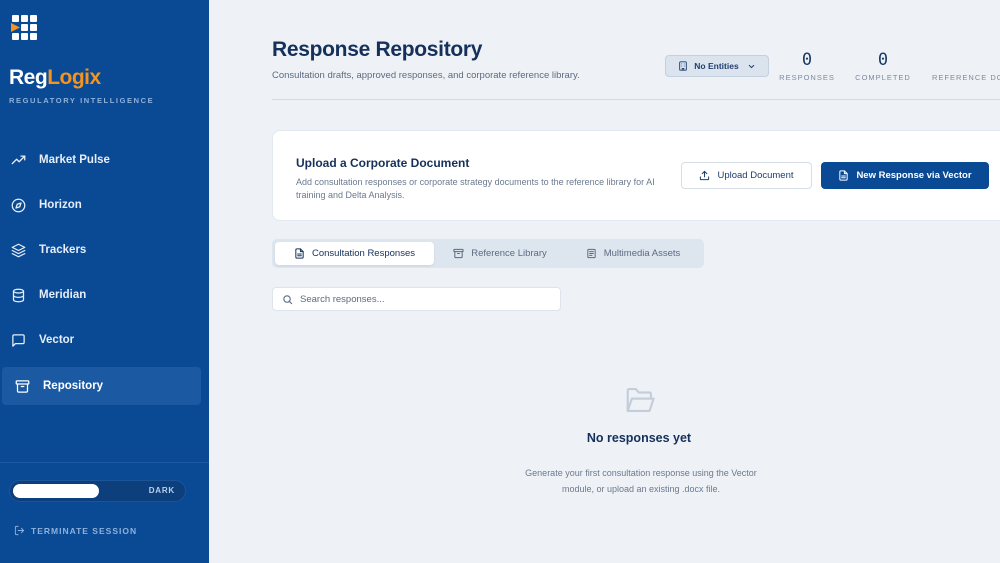 This screenshot has height=563, width=1000. Describe the element at coordinates (751, 66) in the screenshot. I see `chevron-down-icon` at that location.